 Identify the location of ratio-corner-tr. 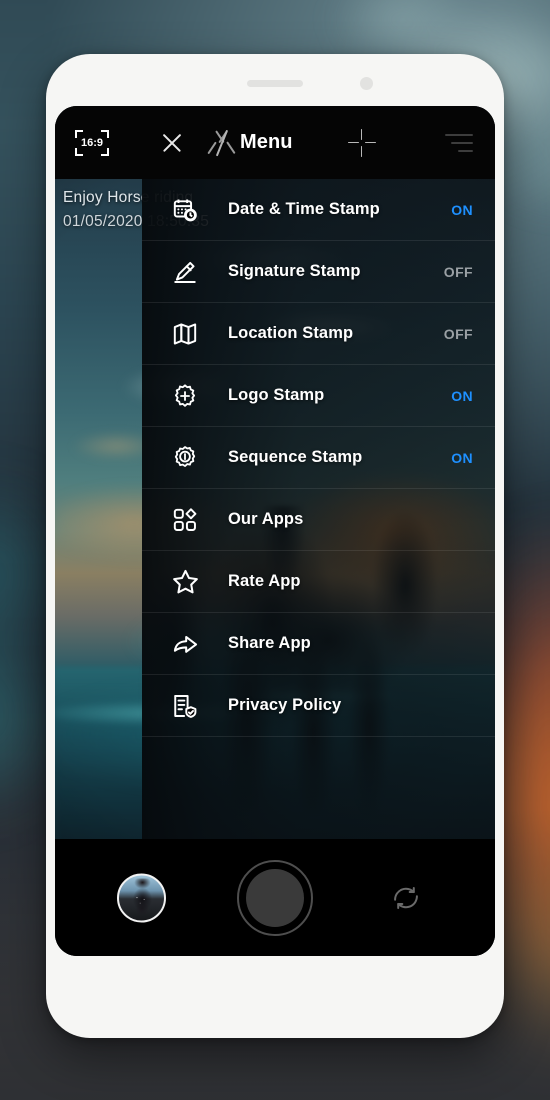
(105, 133).